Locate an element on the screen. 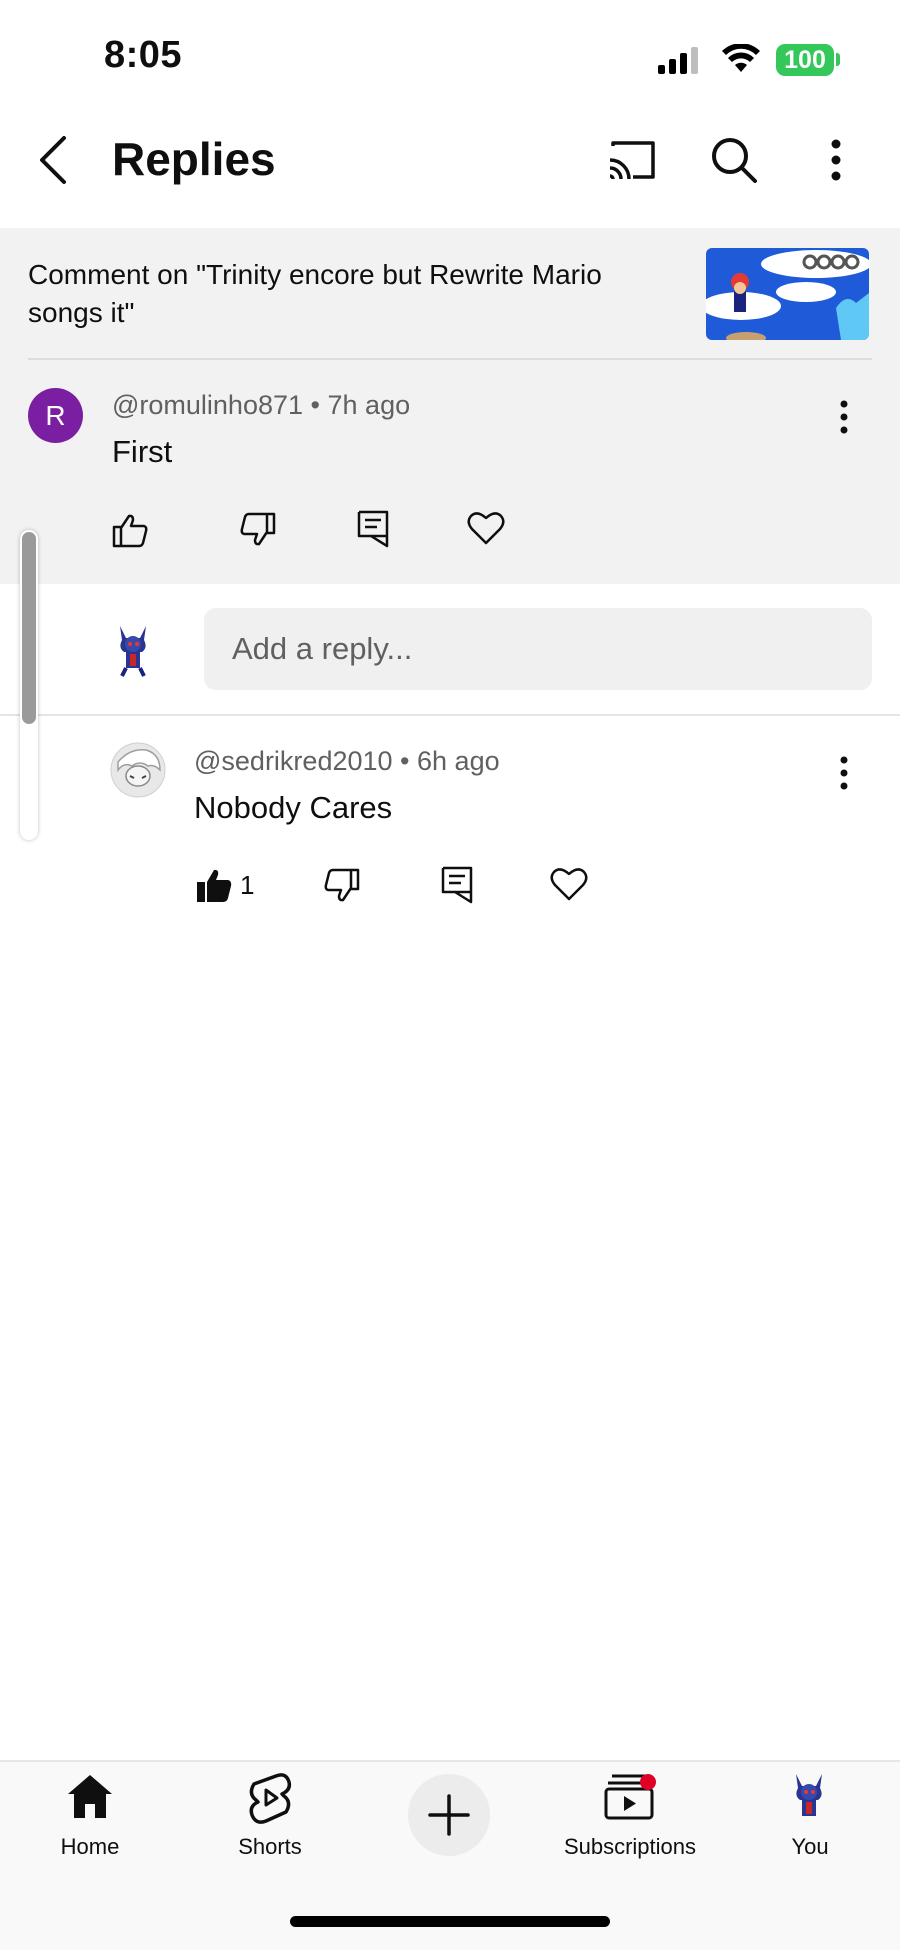 This screenshot has width=900, height=1950. nav-subscriptions-label: Subscriptions is located at coordinates (630, 1846).